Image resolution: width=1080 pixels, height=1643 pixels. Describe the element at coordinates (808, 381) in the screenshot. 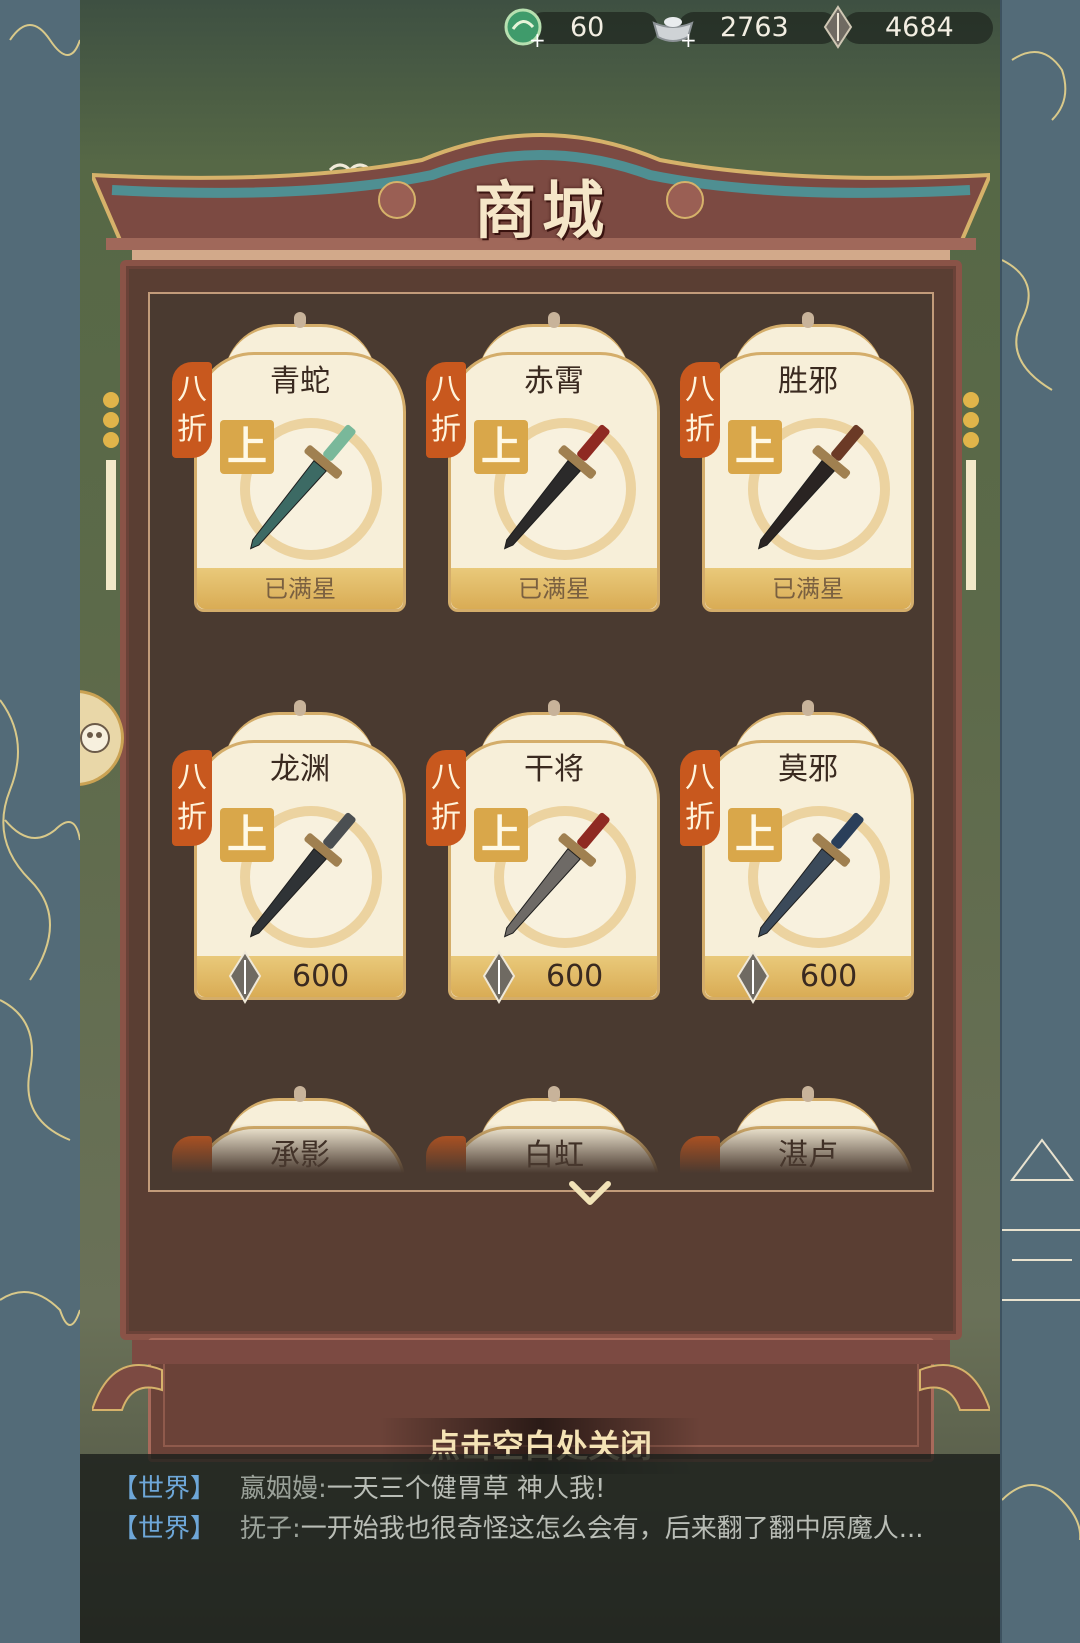

I see `item-name: 胜邪` at that location.